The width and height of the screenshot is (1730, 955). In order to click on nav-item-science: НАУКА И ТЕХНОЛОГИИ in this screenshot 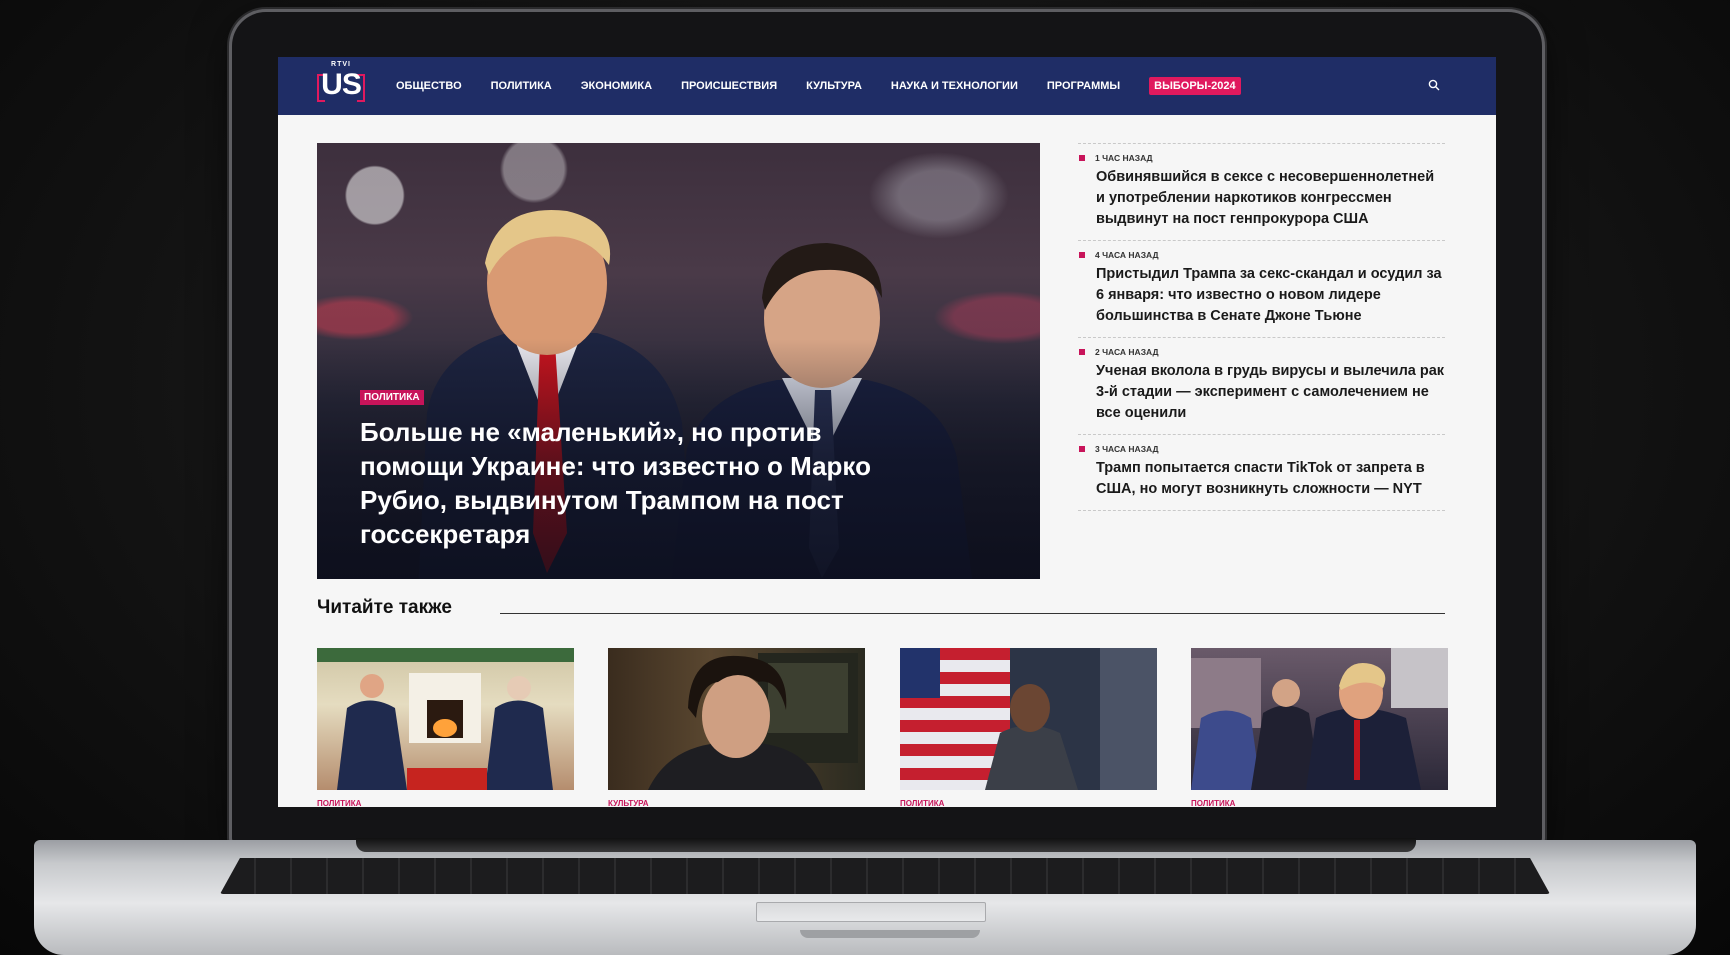, I will do `click(954, 86)`.